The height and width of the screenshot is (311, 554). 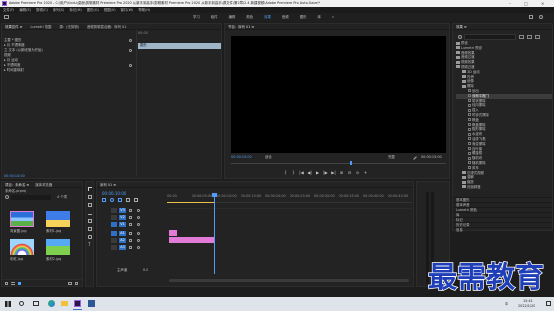 What do you see at coordinates (301, 172) in the screenshot?
I see `go-to-in-icon: |◀` at bounding box center [301, 172].